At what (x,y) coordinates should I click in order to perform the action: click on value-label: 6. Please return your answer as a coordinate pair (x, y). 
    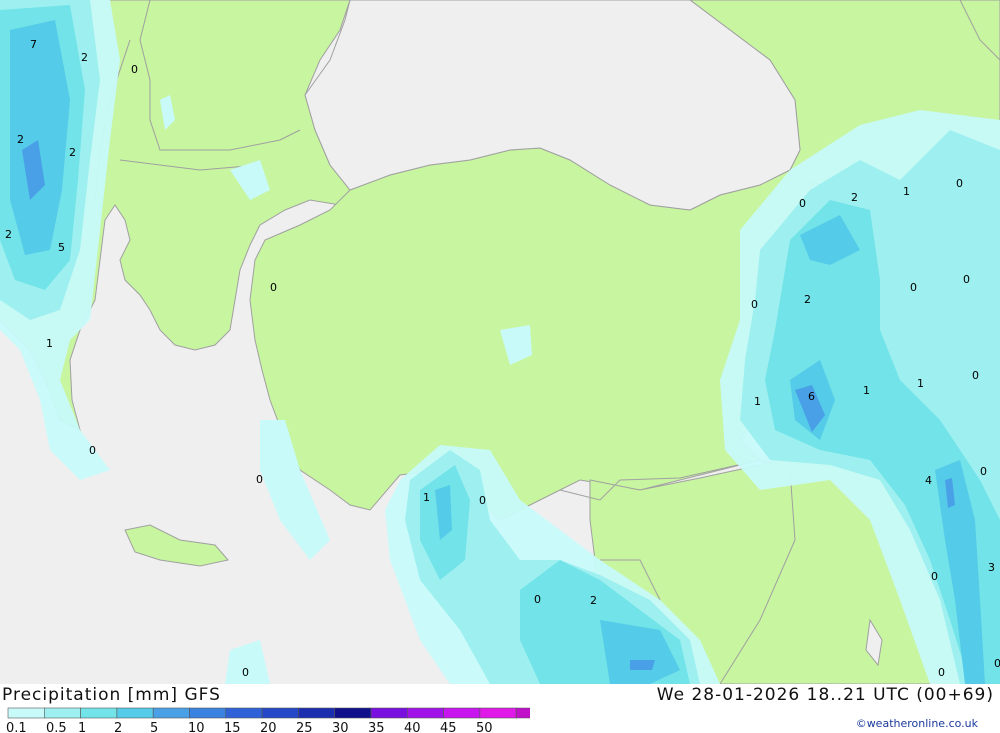
    Looking at the image, I should click on (811, 396).